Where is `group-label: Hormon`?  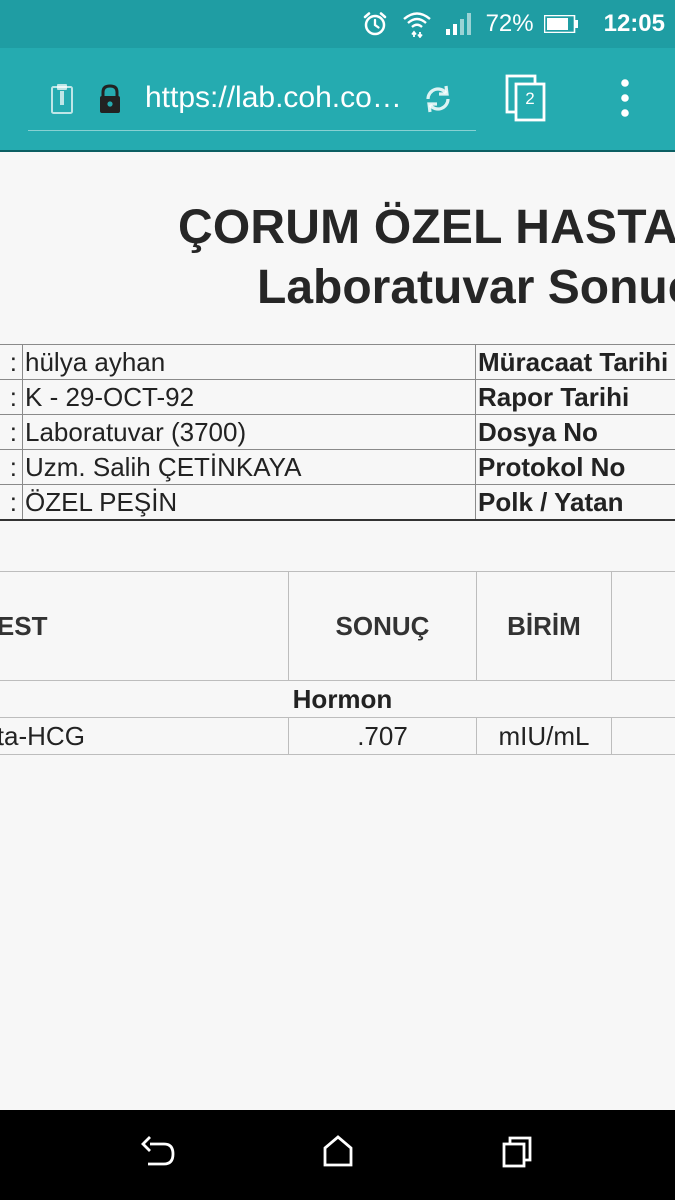 group-label: Hormon is located at coordinates (337, 699).